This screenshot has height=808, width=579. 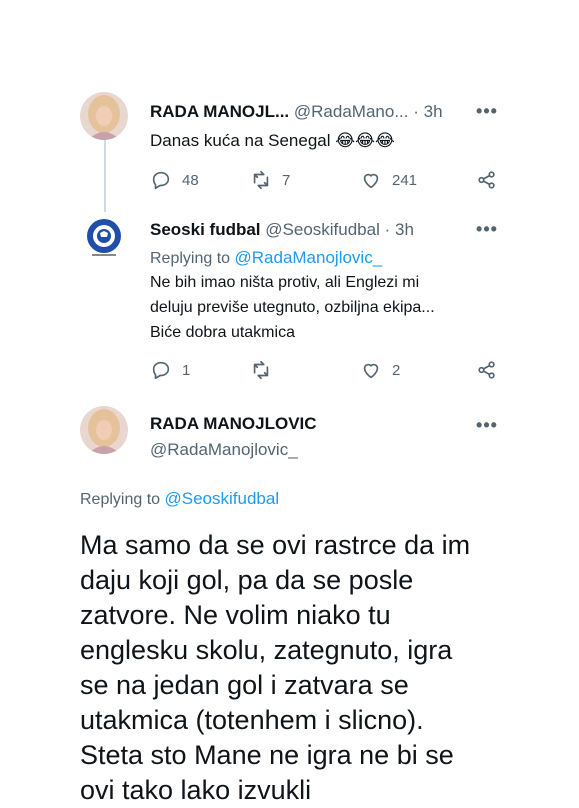 I want to click on tweet-header: RADA MANOJL... @RadaMano... · 3h, so click(x=334, y=112).